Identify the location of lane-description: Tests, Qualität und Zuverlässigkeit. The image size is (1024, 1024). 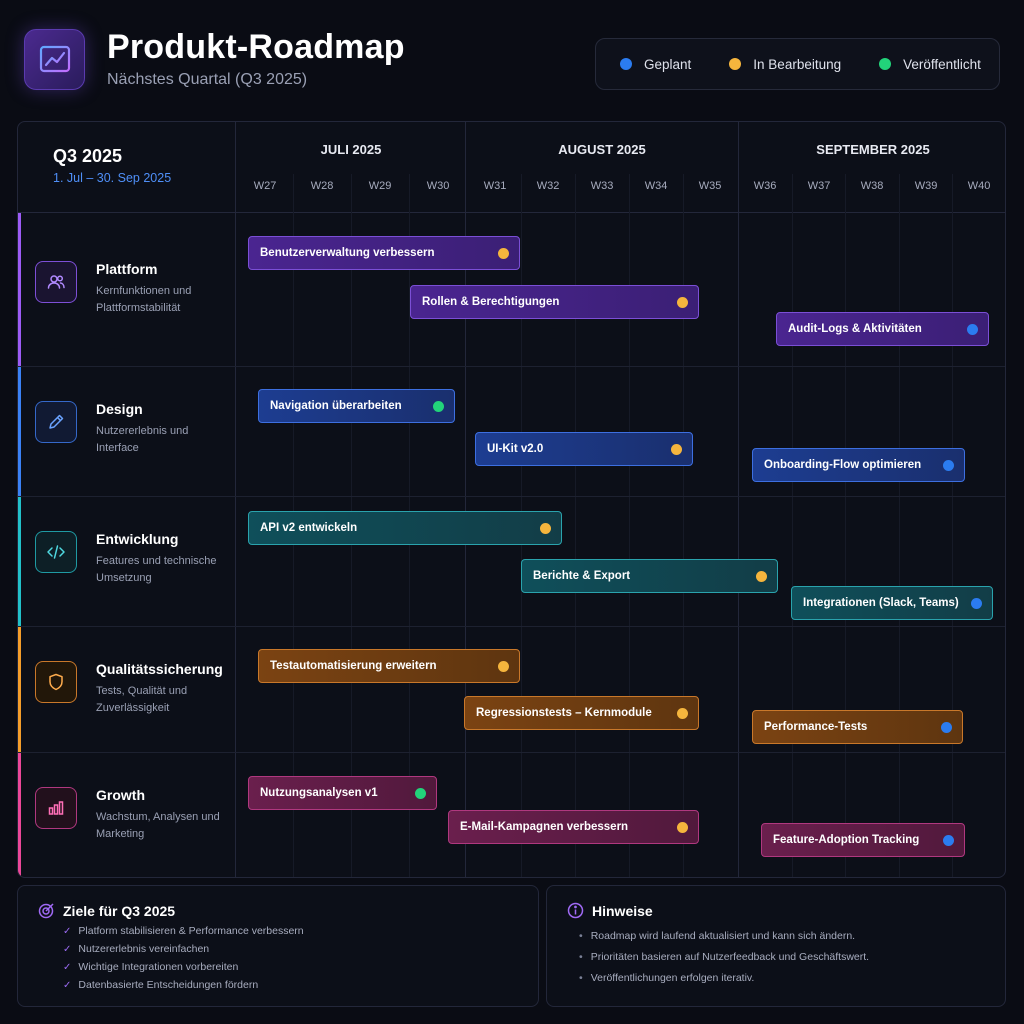
(142, 699).